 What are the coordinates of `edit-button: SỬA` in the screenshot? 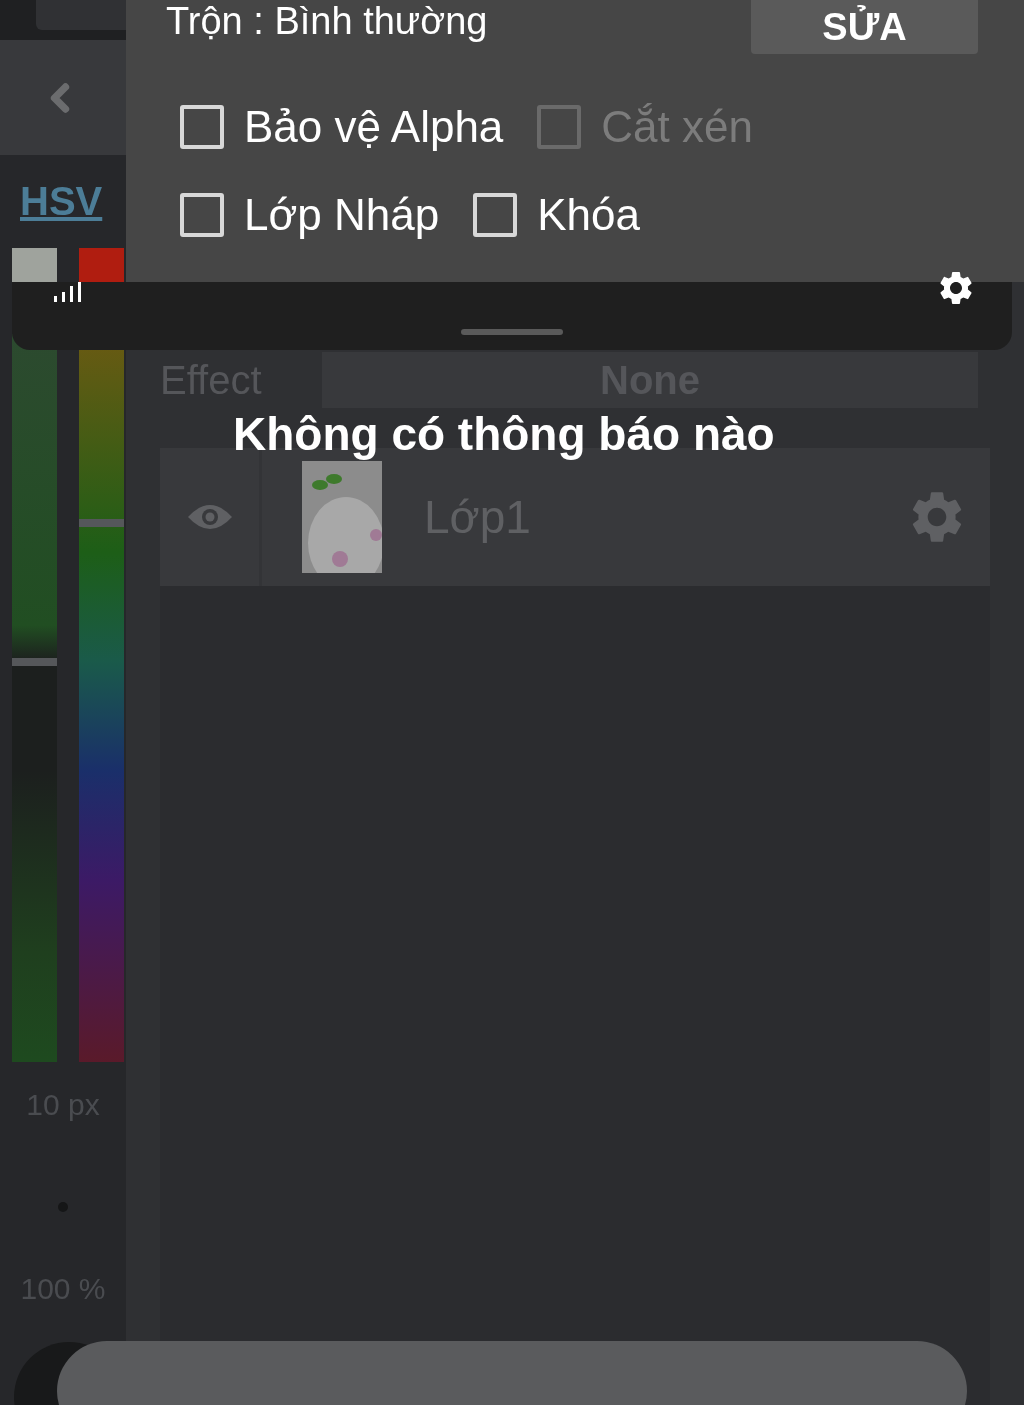 It's located at (864, 27).